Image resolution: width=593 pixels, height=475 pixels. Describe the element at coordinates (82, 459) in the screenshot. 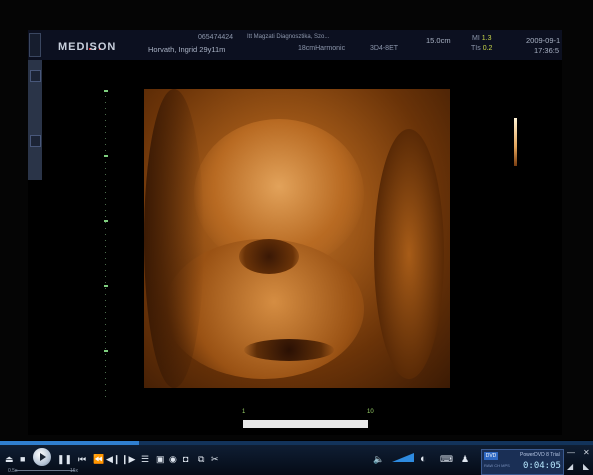

I see `prev-chapter-icon: ⏮` at that location.